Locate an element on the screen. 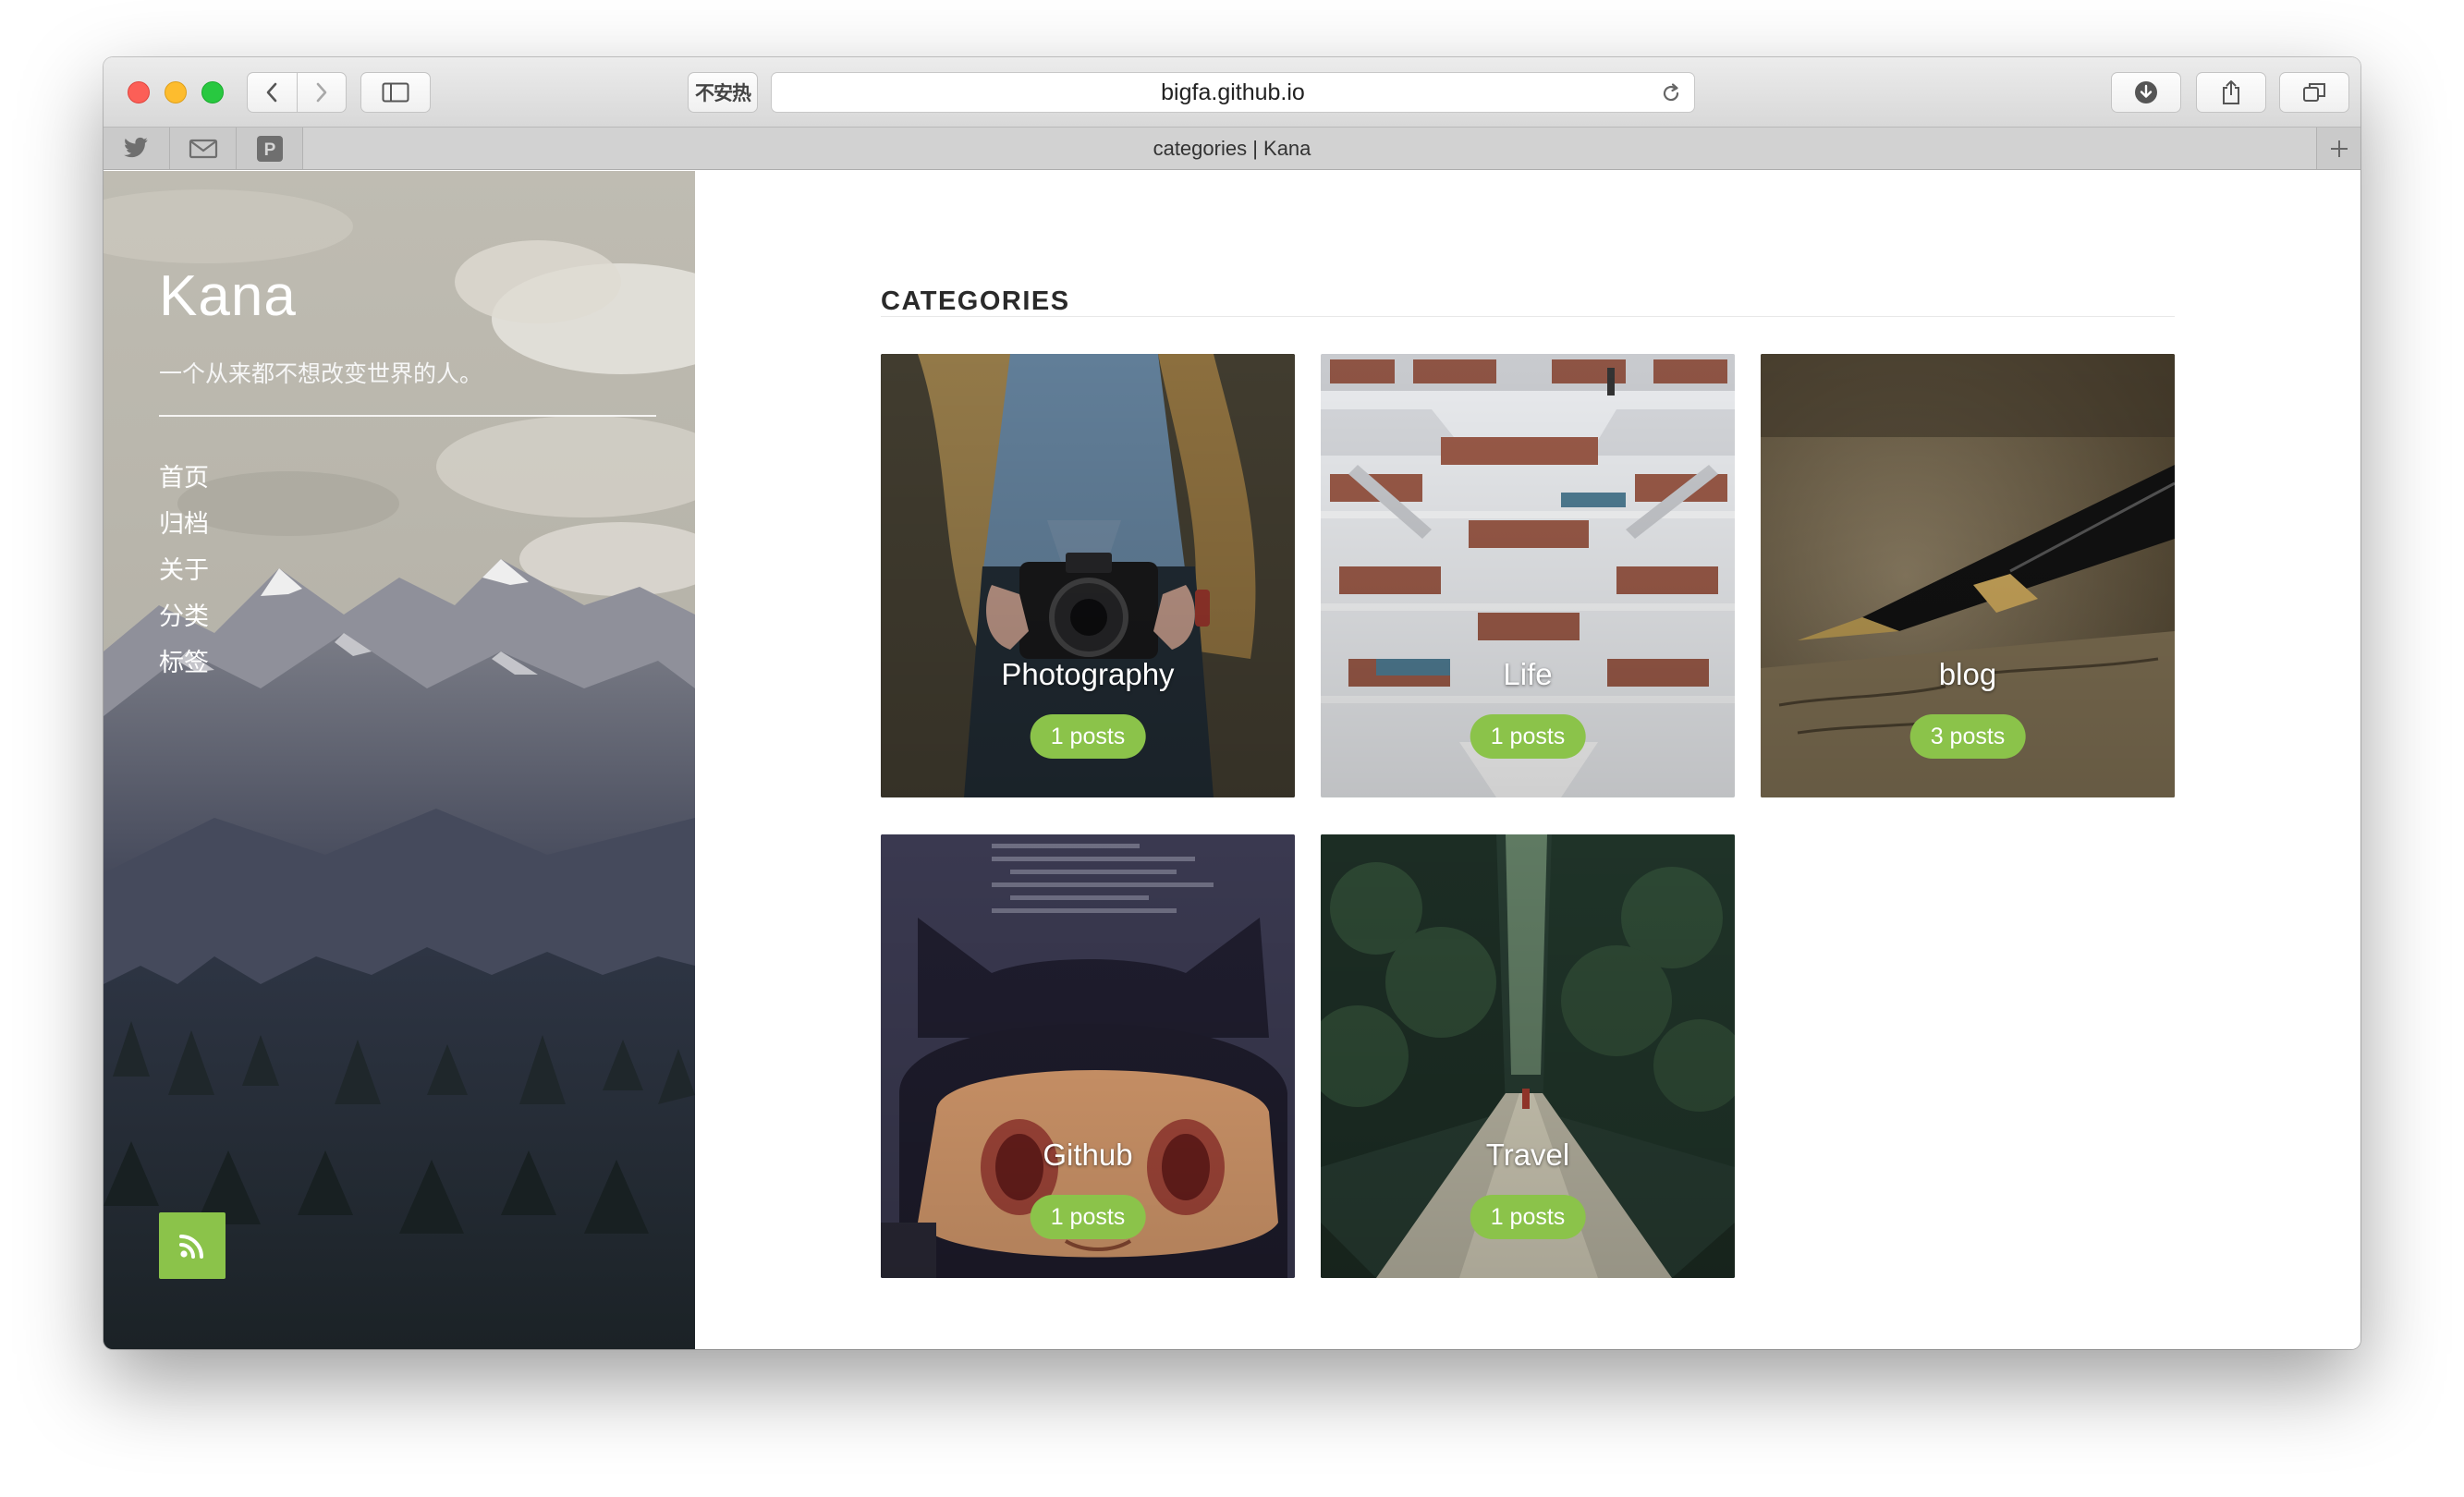 The image size is (2464, 1497). nav-item-home: 首页 is located at coordinates (184, 479).